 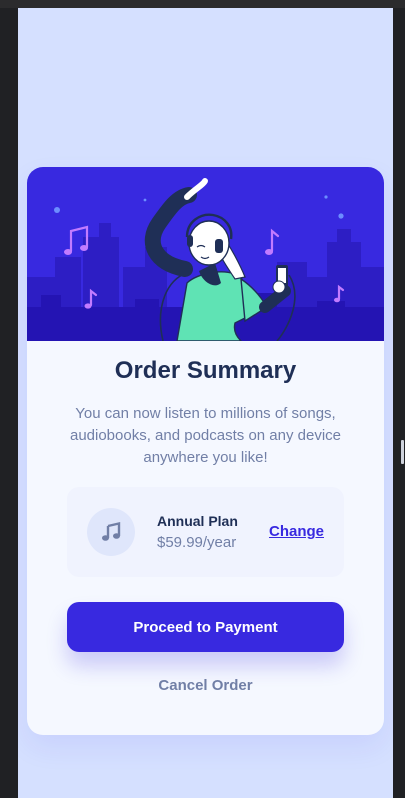 What do you see at coordinates (202, 4) in the screenshot?
I see `window-top-bar` at bounding box center [202, 4].